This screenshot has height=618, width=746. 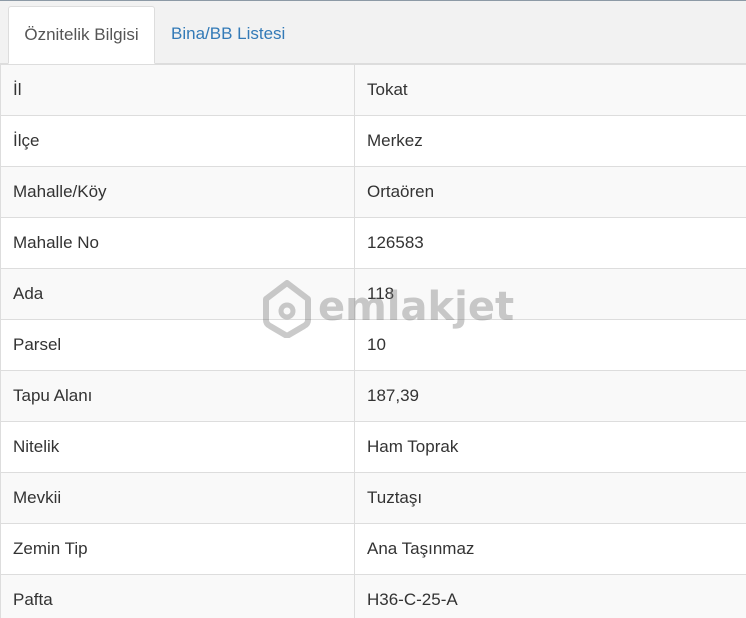 I want to click on row-label: Tapu Alanı, so click(x=177, y=396).